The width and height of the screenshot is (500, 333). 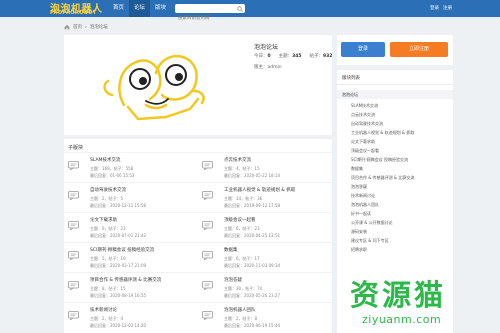 What do you see at coordinates (395, 94) in the screenshot?
I see `board-list-group: 泡泡论坛` at bounding box center [395, 94].